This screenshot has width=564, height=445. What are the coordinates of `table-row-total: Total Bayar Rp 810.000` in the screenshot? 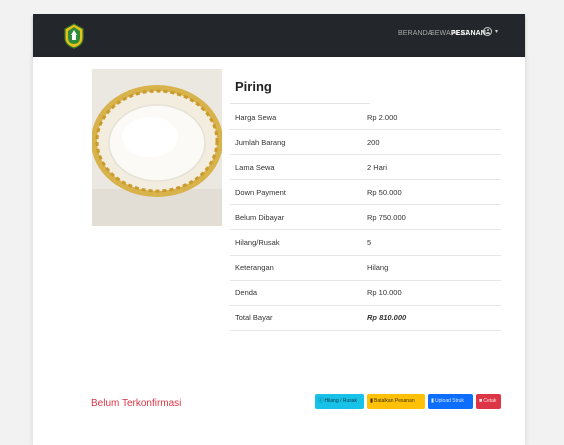 It's located at (365, 318).